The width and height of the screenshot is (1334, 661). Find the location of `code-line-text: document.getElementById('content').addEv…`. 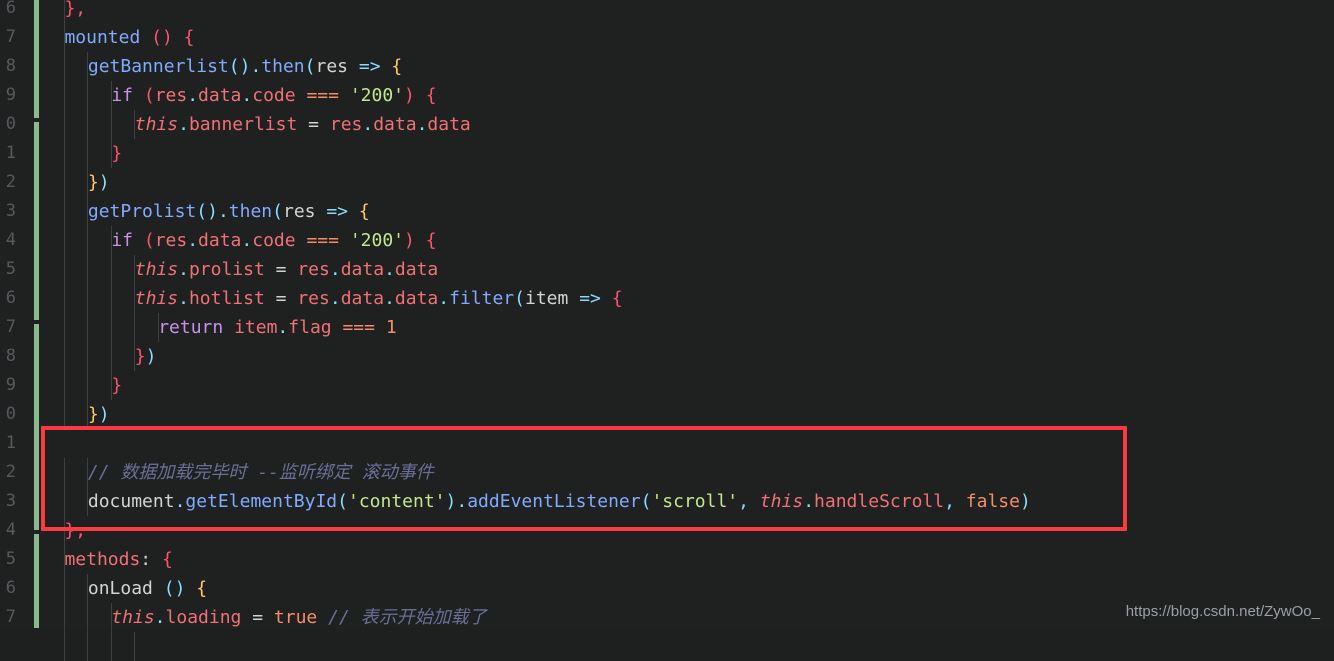

code-line-text: document.getElementById('content').addEv… is located at coordinates (559, 501).